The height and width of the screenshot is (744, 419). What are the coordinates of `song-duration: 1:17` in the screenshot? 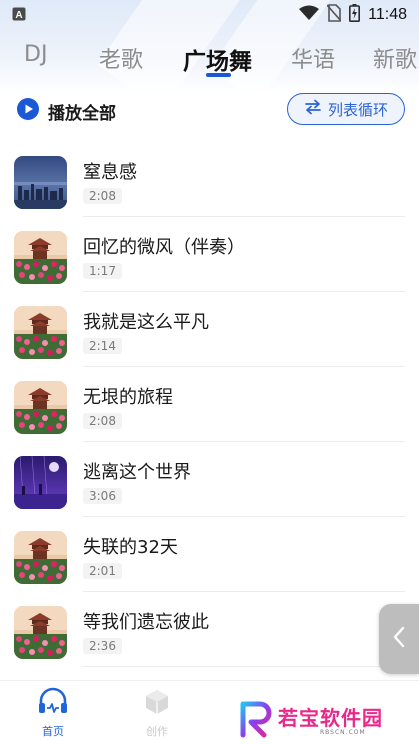 It's located at (102, 271).